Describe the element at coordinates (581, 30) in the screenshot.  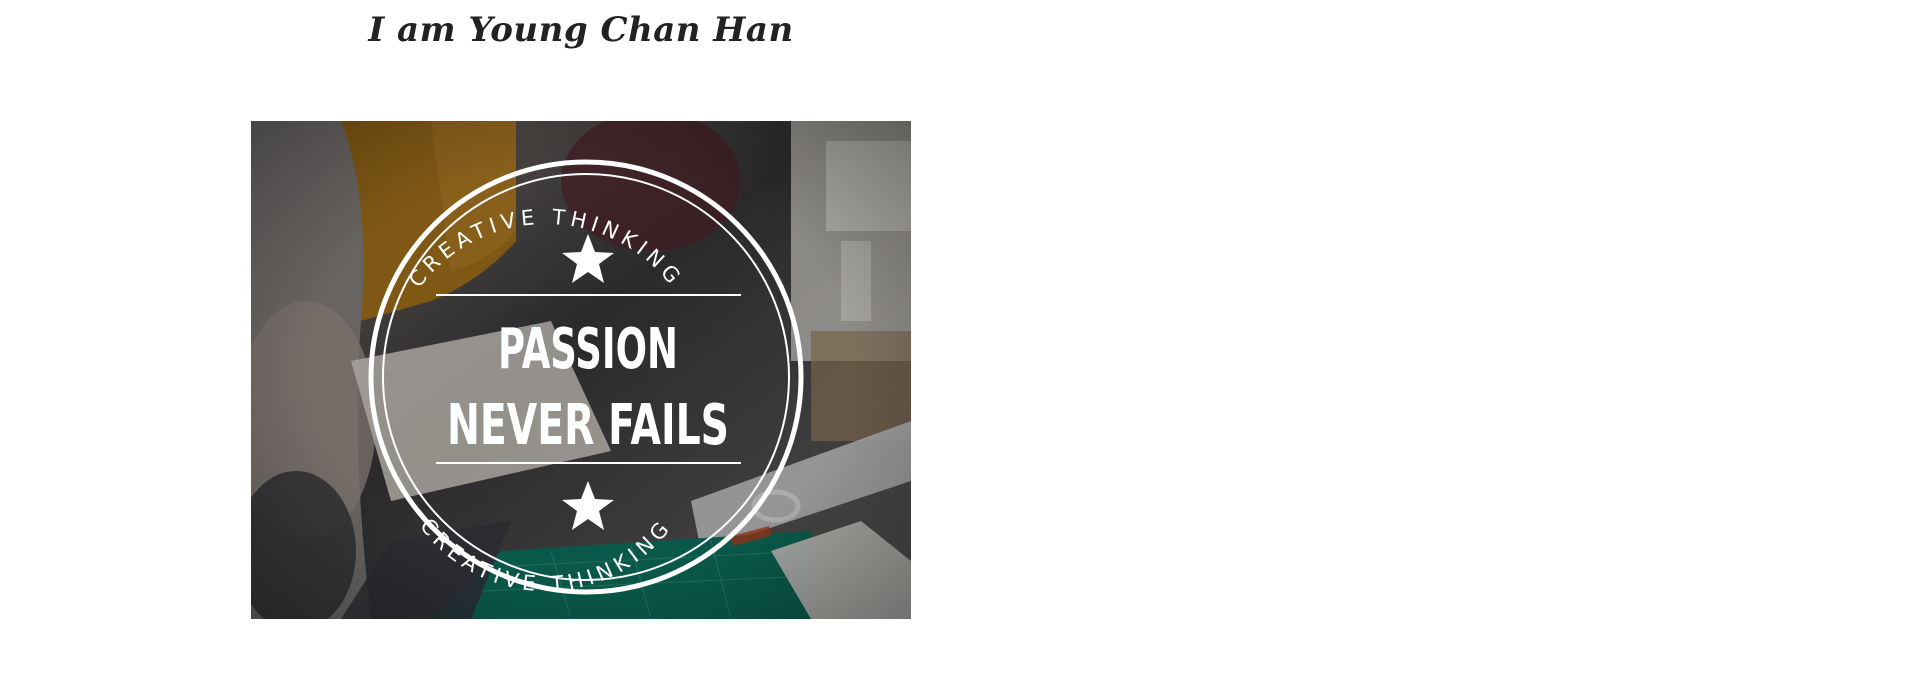
I see `page-title: I am Young Chan Han` at that location.